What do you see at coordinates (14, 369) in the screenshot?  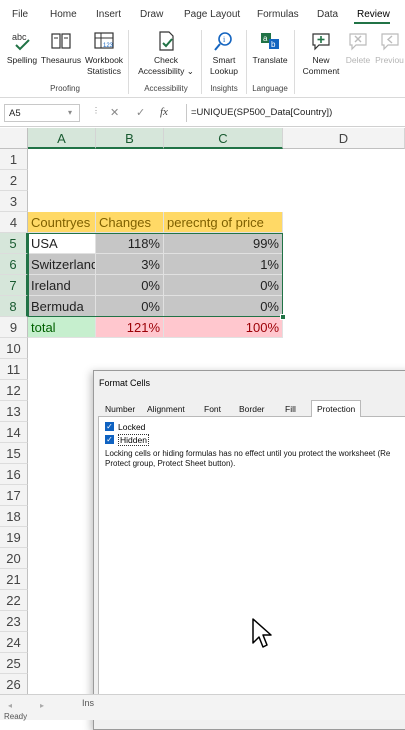 I see `row-header-11: 11` at bounding box center [14, 369].